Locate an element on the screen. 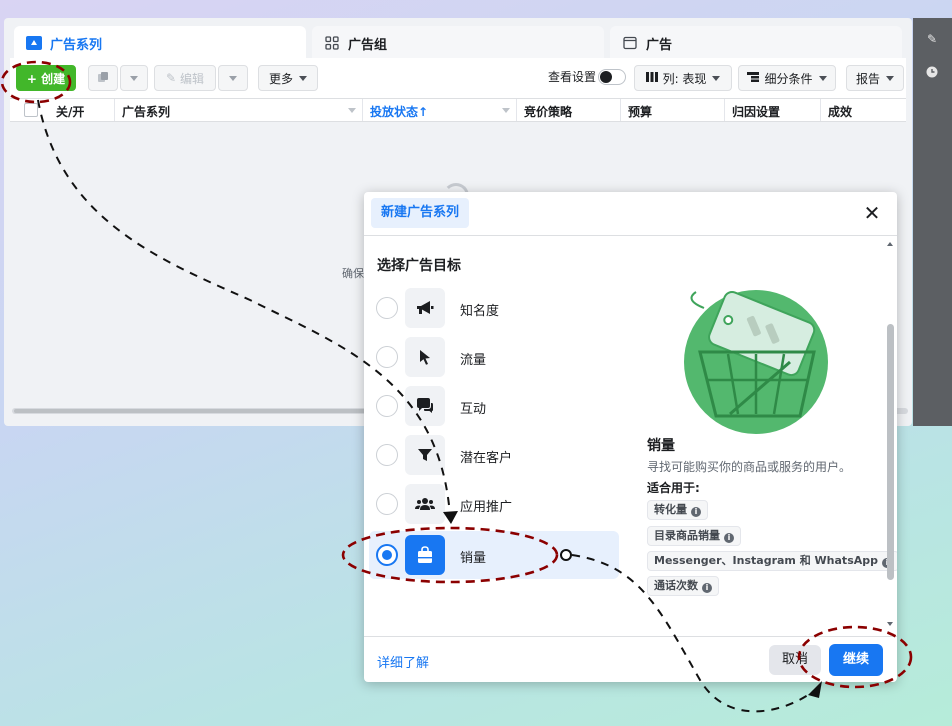 Image resolution: width=952 pixels, height=726 pixels. view-settings-toggle is located at coordinates (612, 77).